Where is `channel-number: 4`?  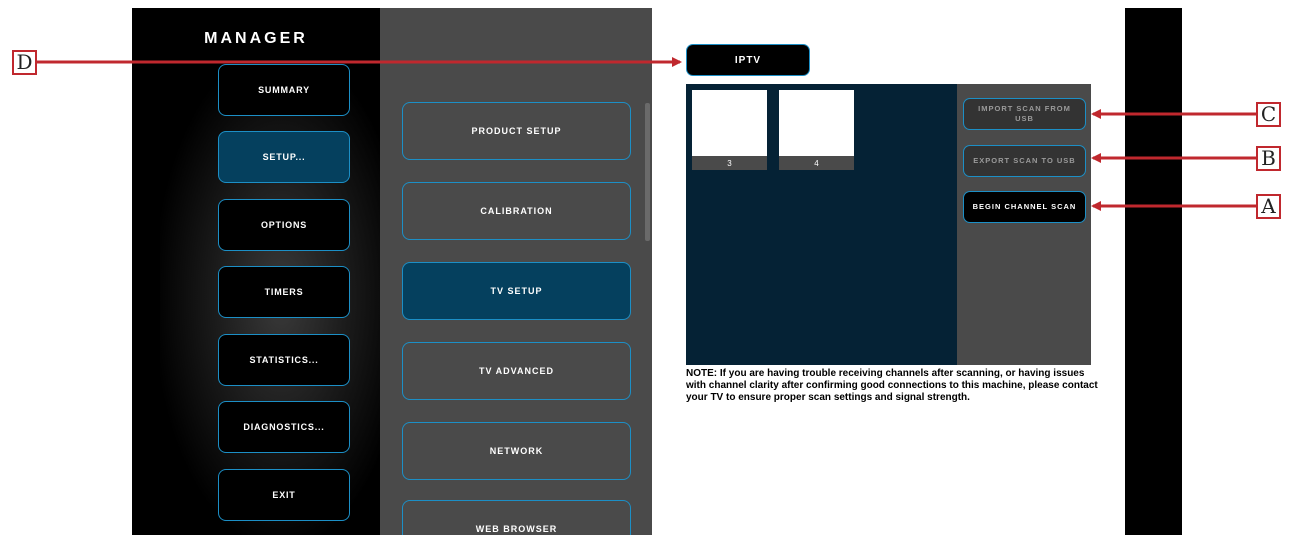 channel-number: 4 is located at coordinates (816, 163).